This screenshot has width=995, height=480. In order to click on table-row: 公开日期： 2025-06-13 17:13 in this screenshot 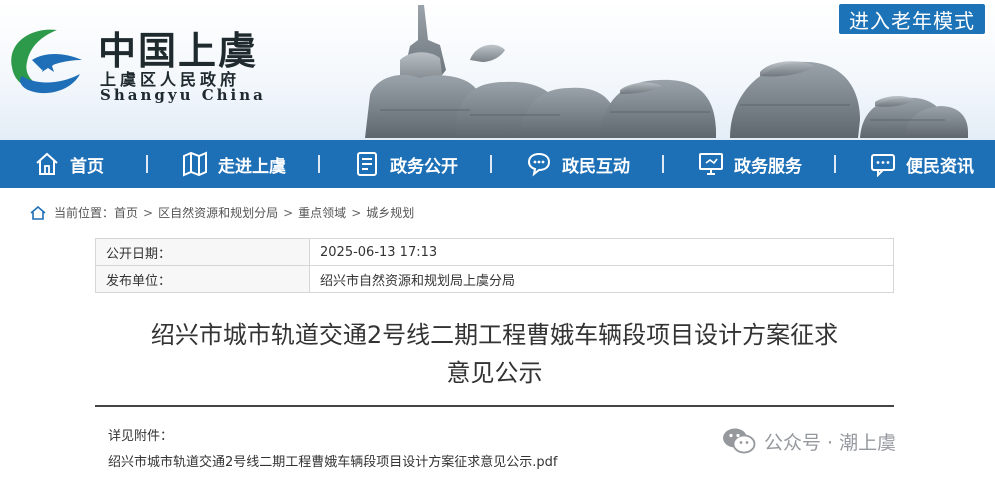, I will do `click(494, 252)`.